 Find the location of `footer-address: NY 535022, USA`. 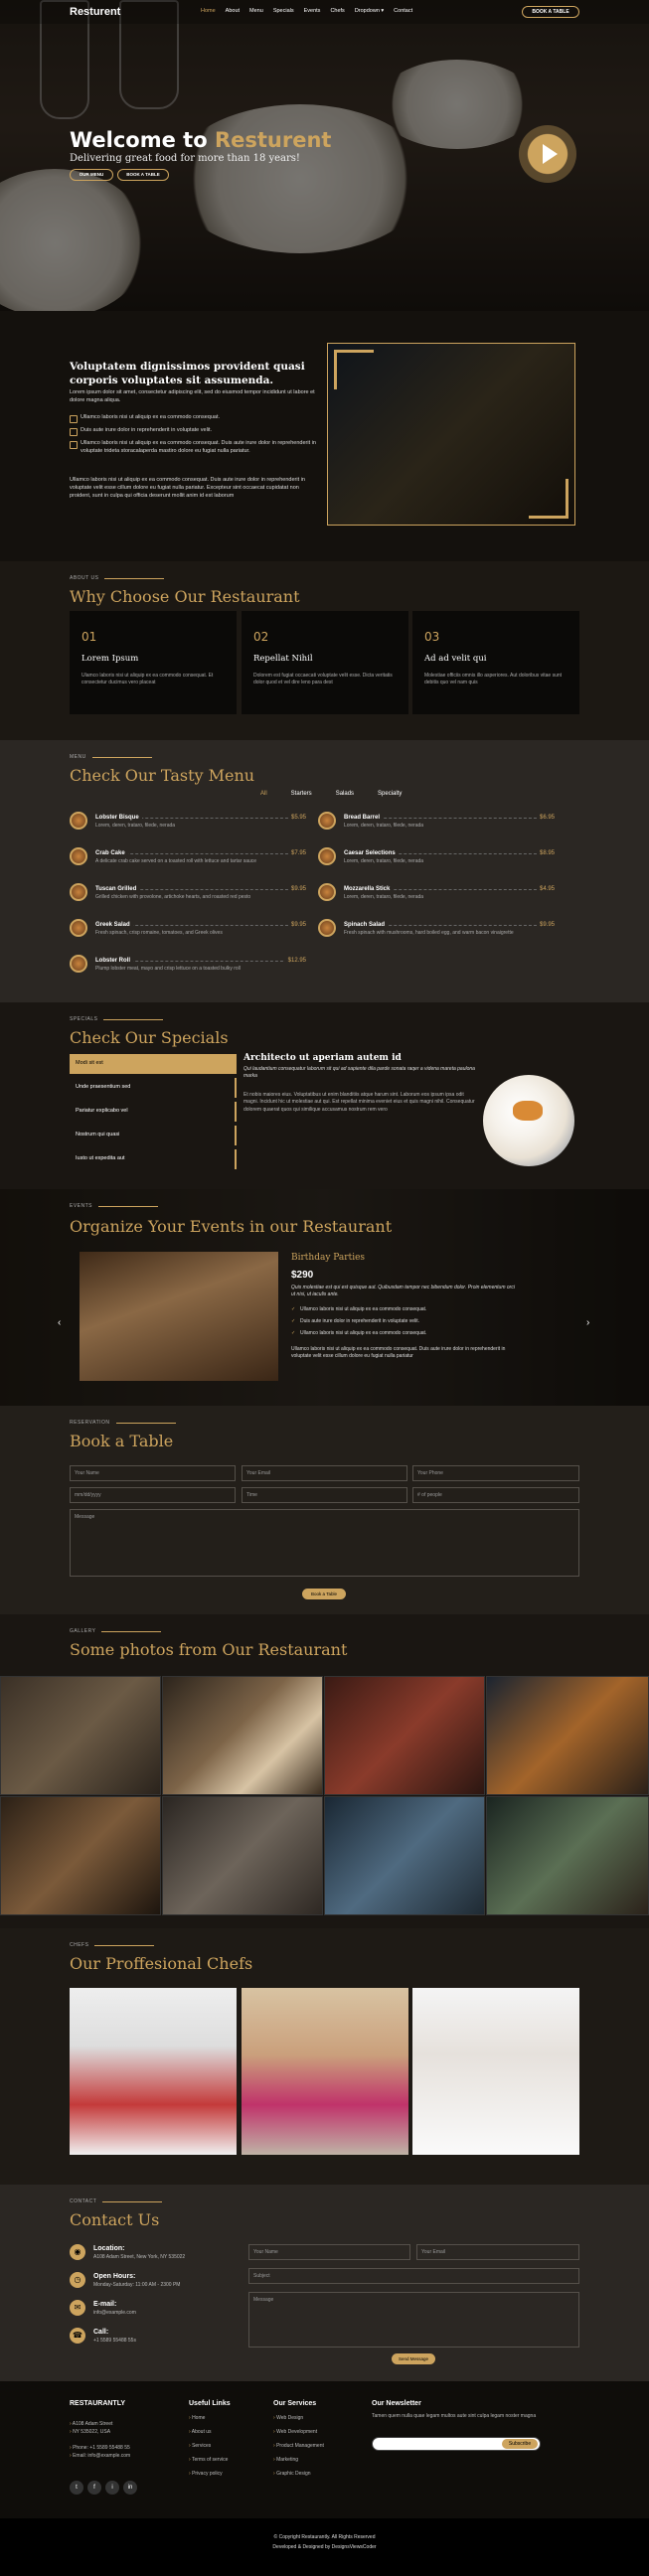

footer-address: NY 535022, USA is located at coordinates (90, 2433).